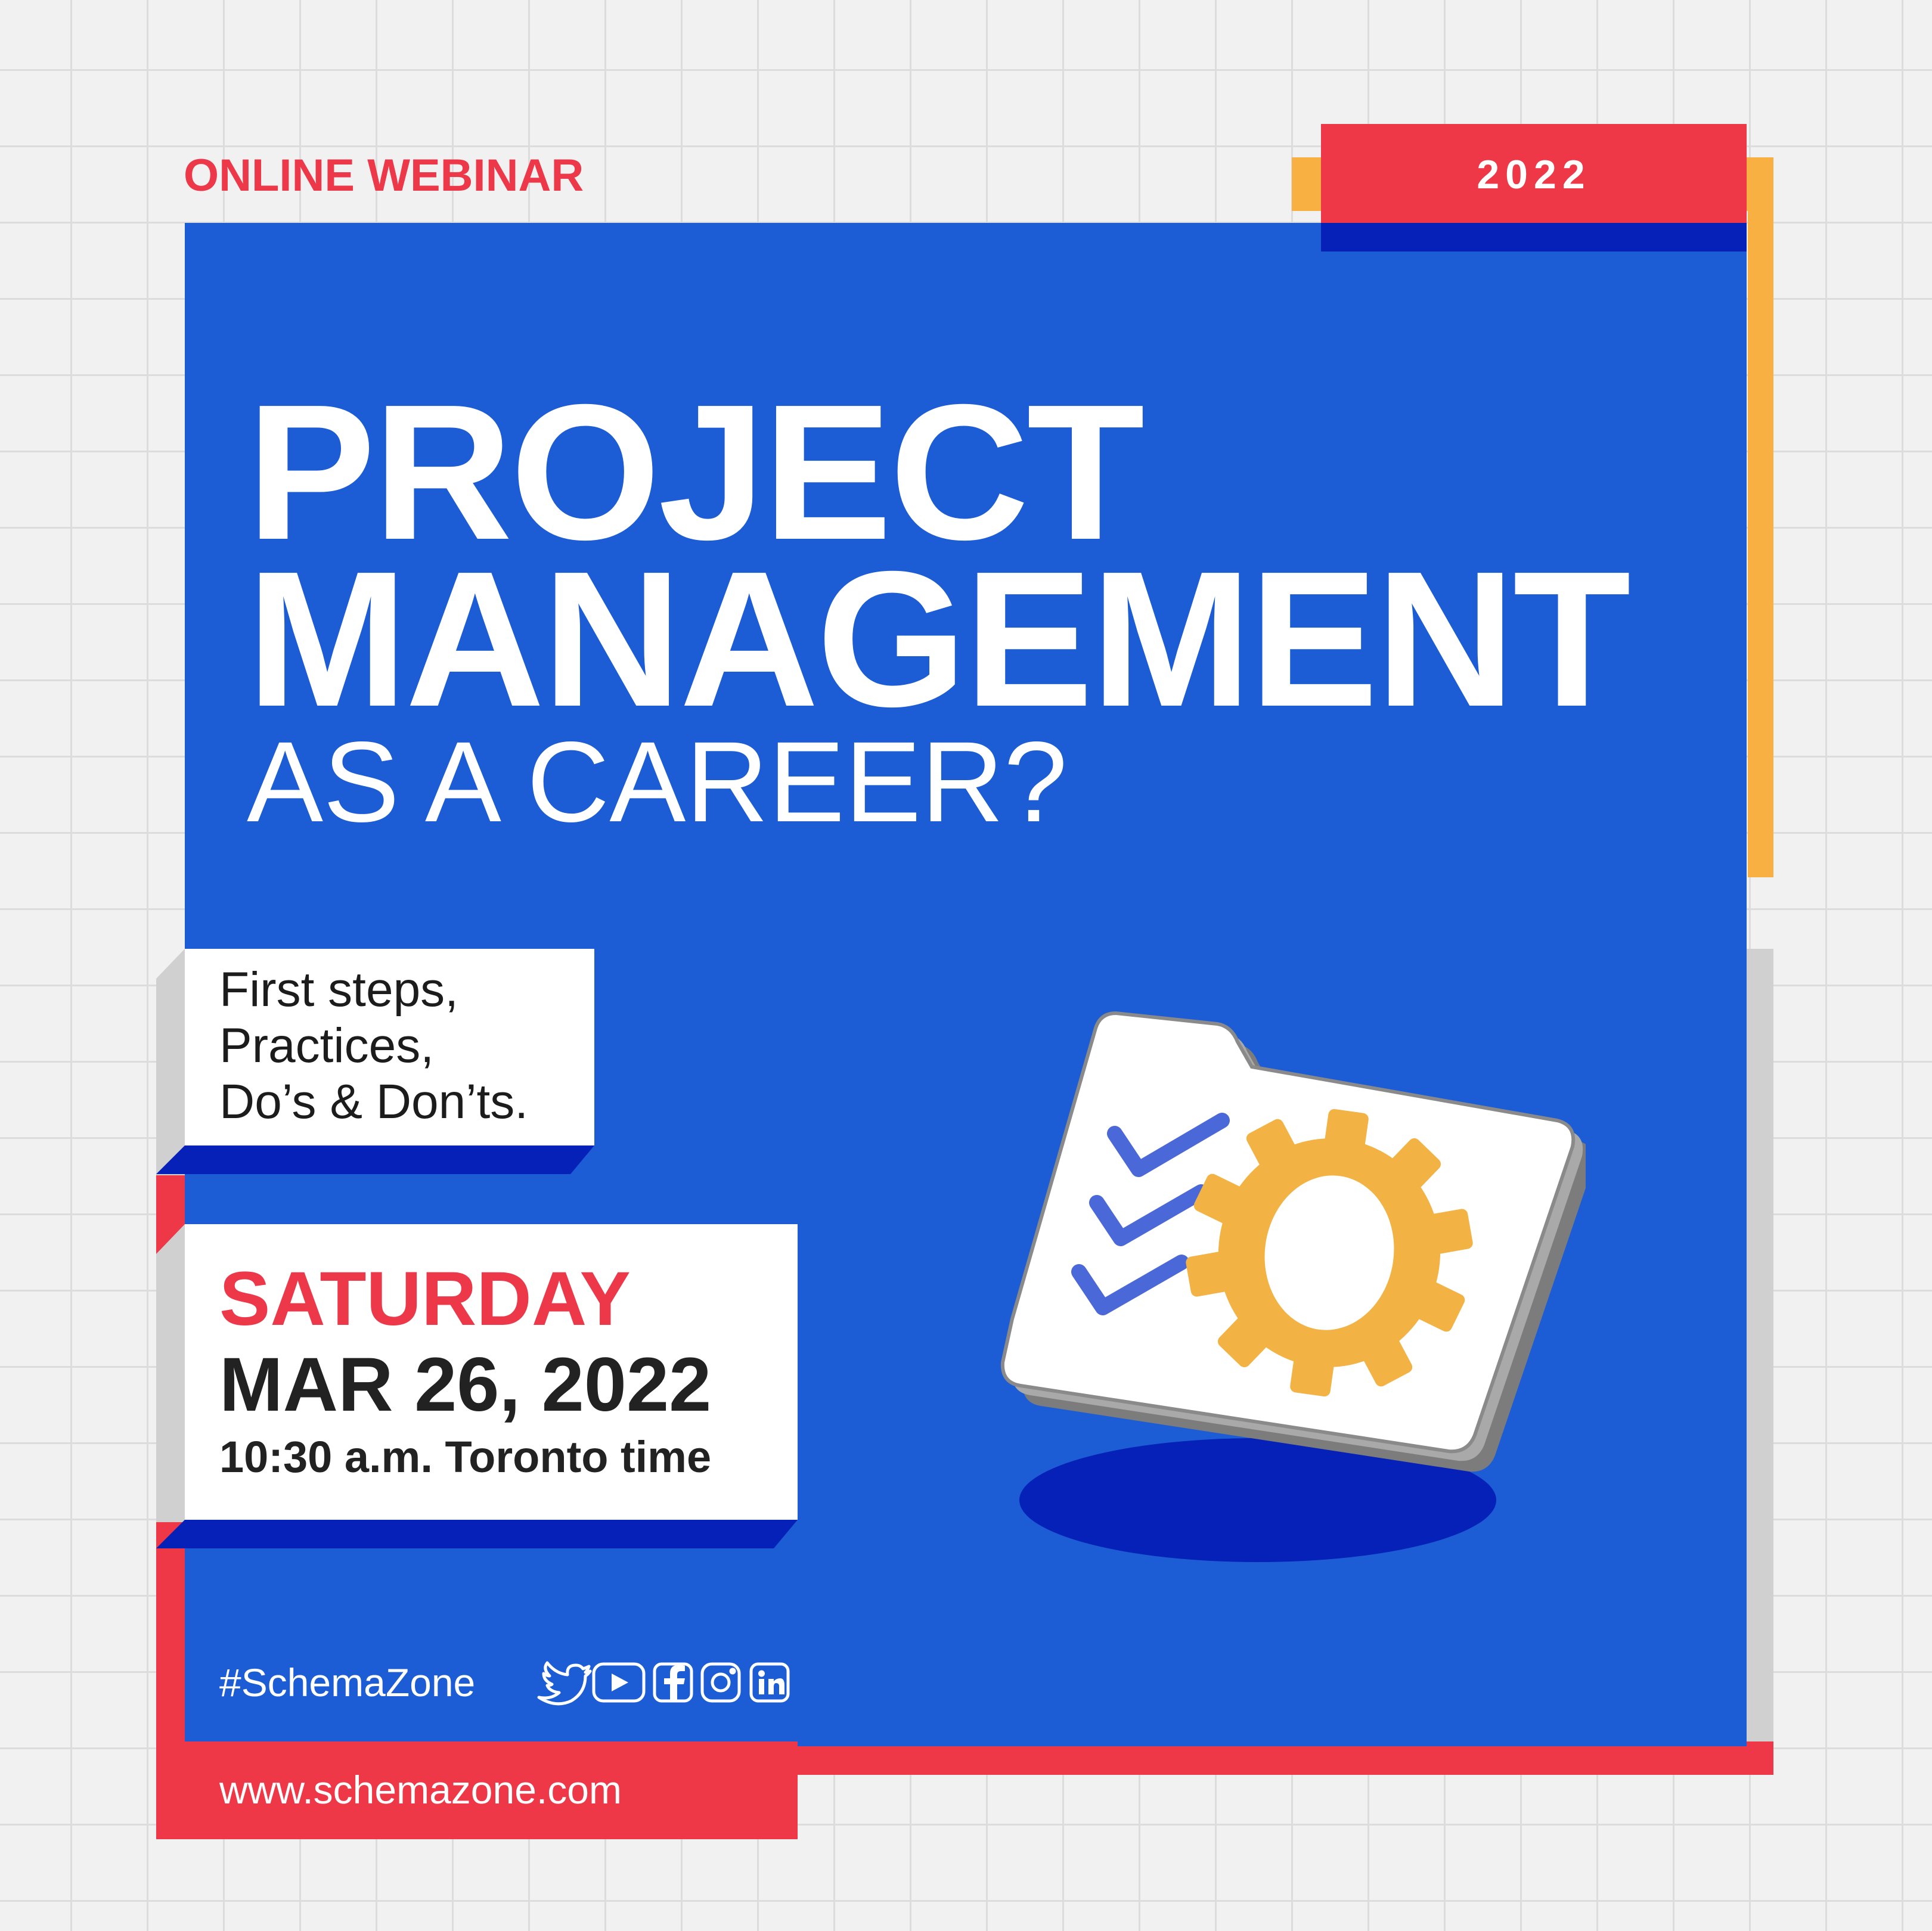 The width and height of the screenshot is (1932, 1931). I want to click on topics-box-side, so click(170, 1062).